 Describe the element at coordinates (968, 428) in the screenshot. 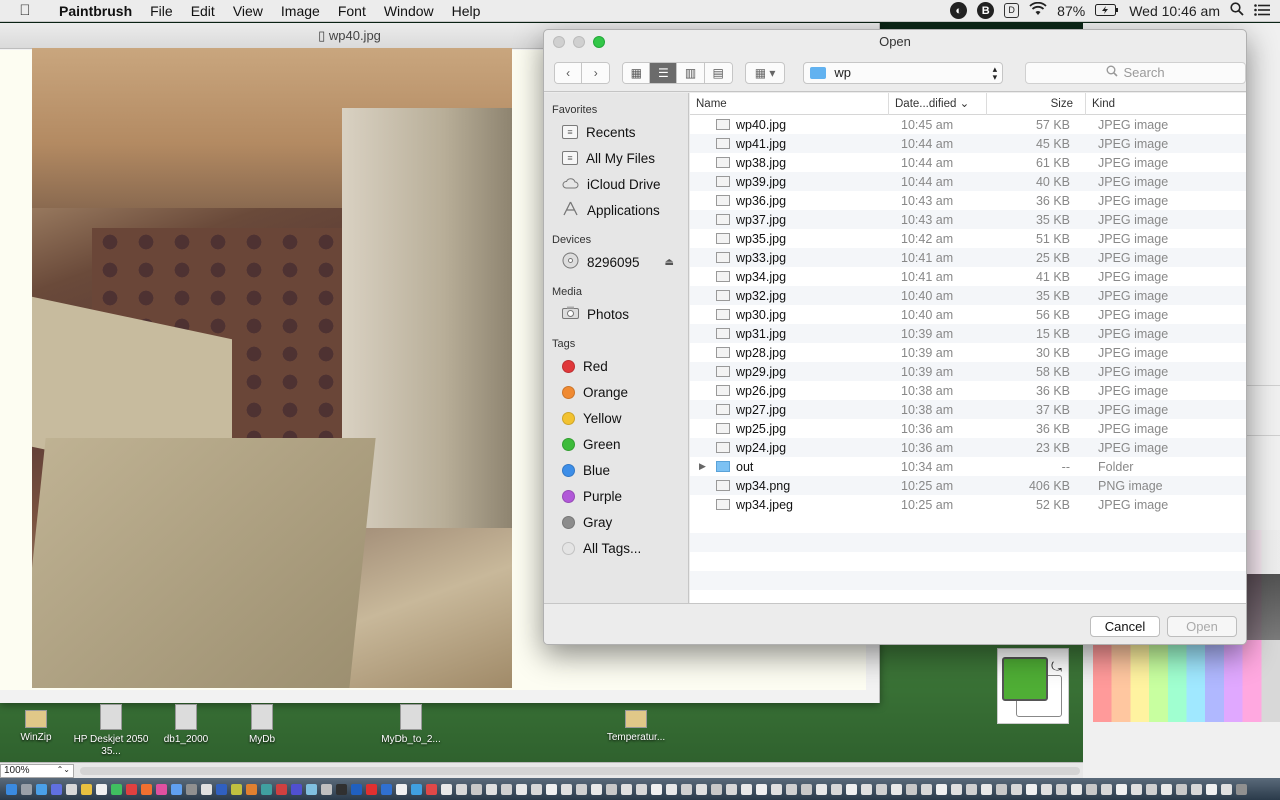

I see `file-row: wp25.jpg 10:36 am 36 KB JPEG image` at that location.